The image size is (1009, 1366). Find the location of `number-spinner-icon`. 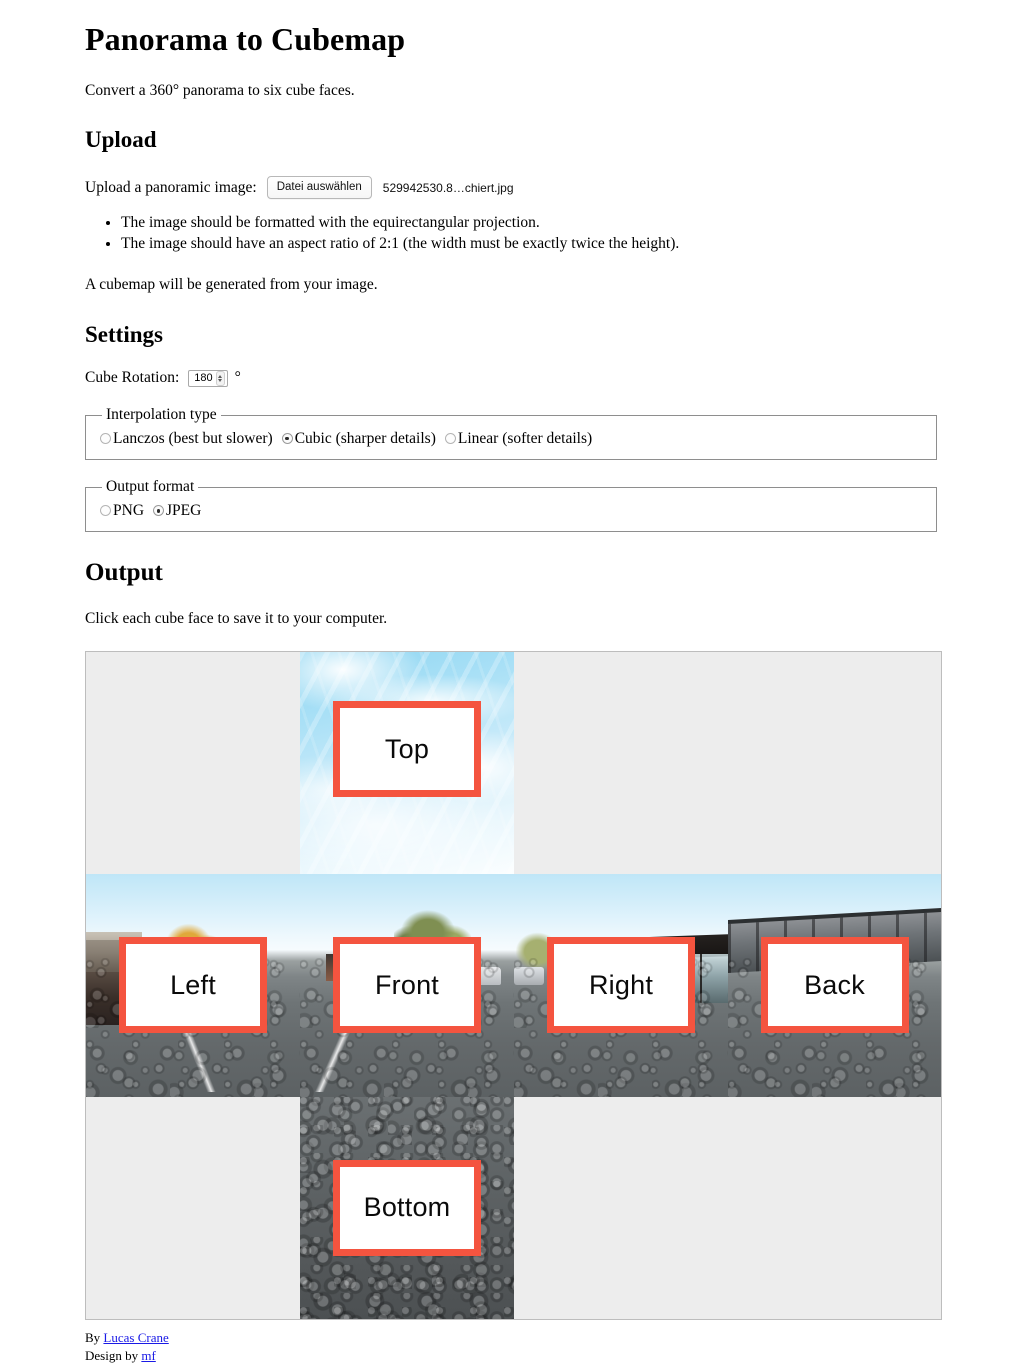

number-spinner-icon is located at coordinates (220, 378).